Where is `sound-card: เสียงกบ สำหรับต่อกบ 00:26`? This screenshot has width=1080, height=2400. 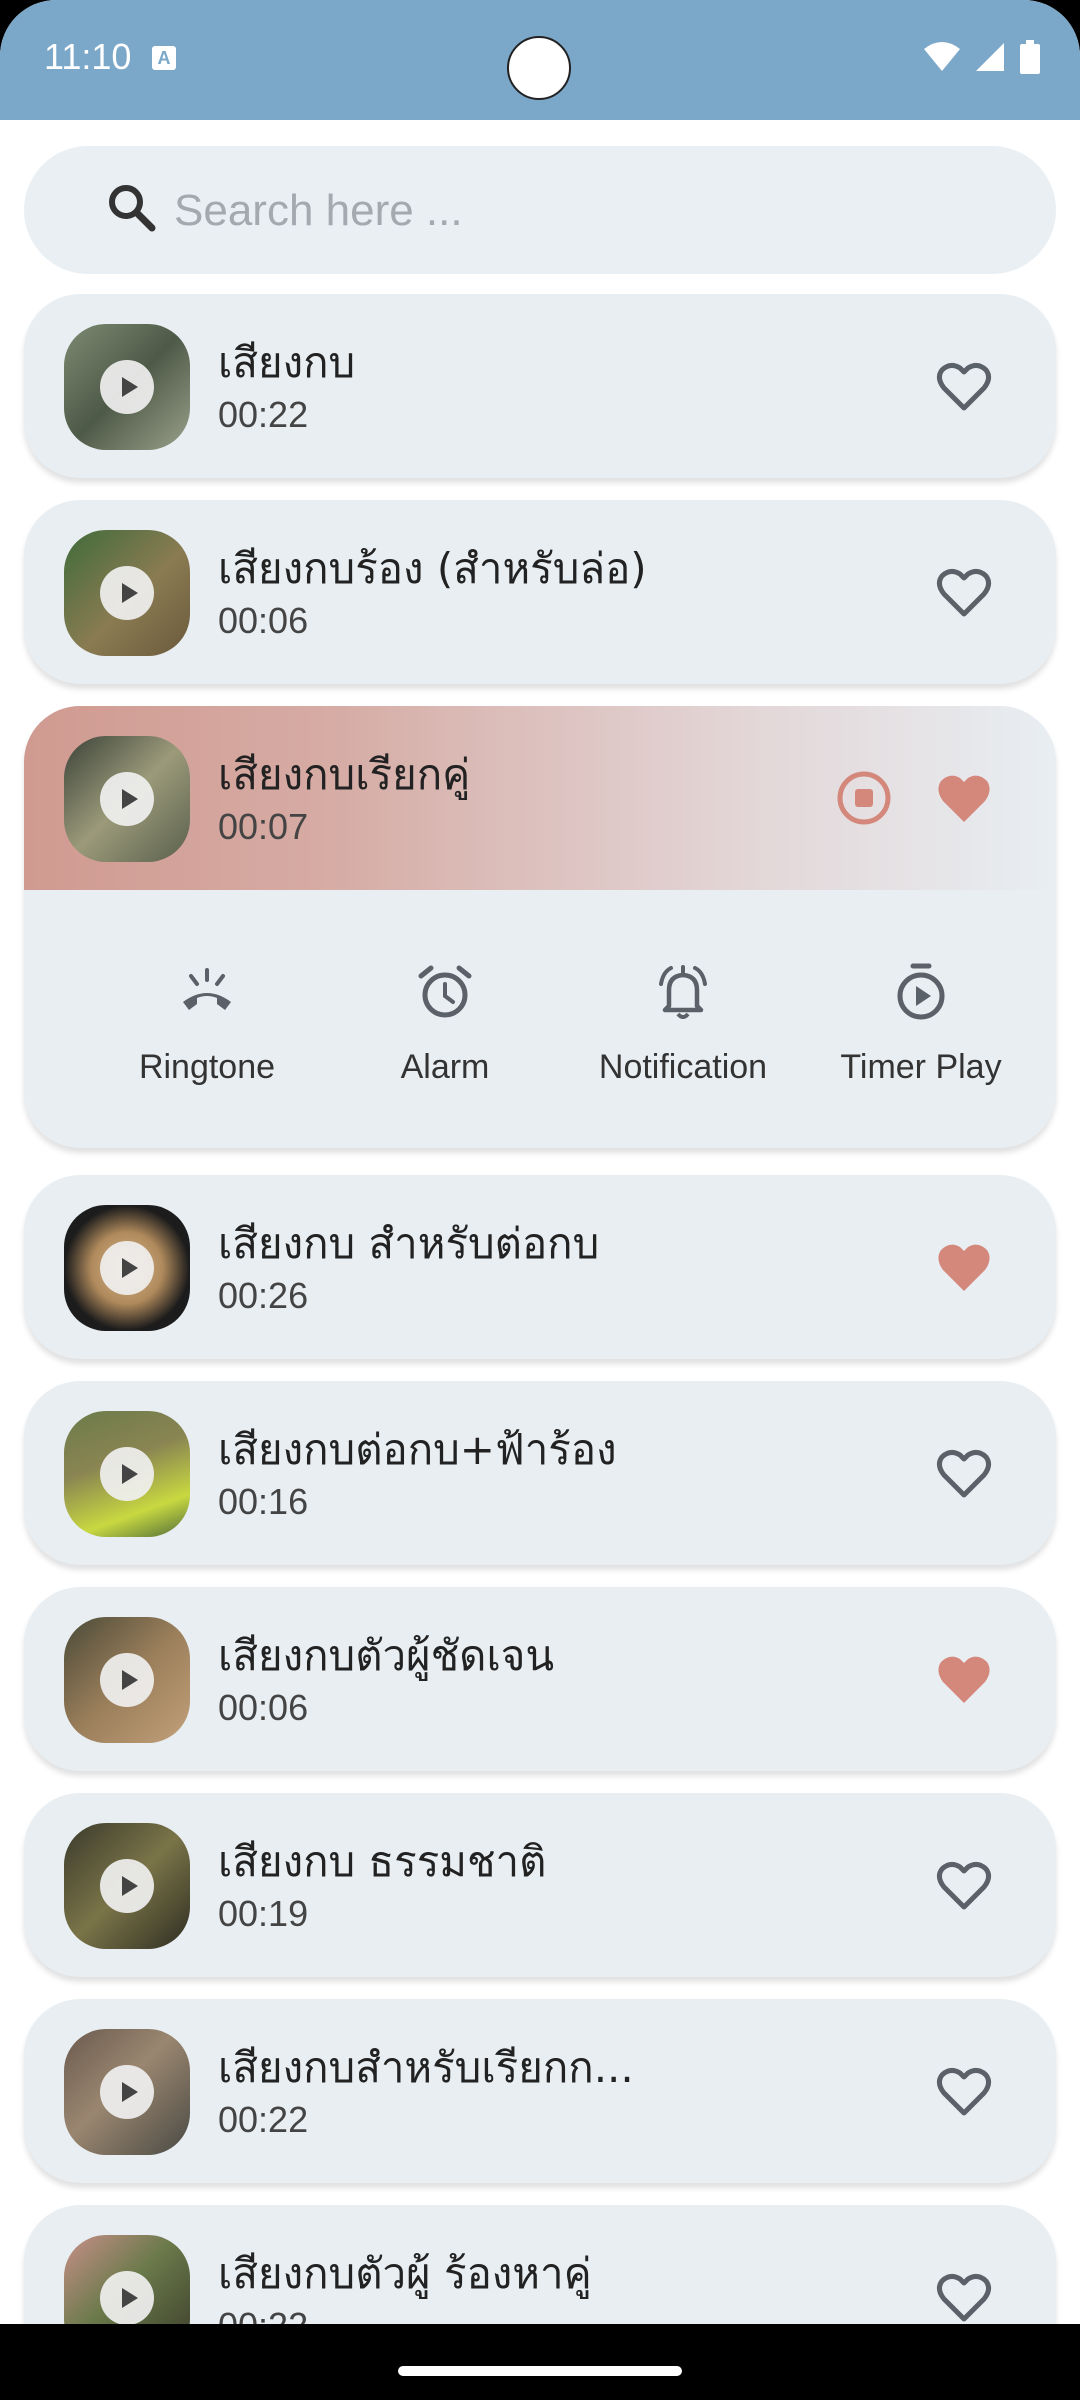
sound-card: เสียงกบ สำหรับต่อกบ 00:26 is located at coordinates (540, 1267).